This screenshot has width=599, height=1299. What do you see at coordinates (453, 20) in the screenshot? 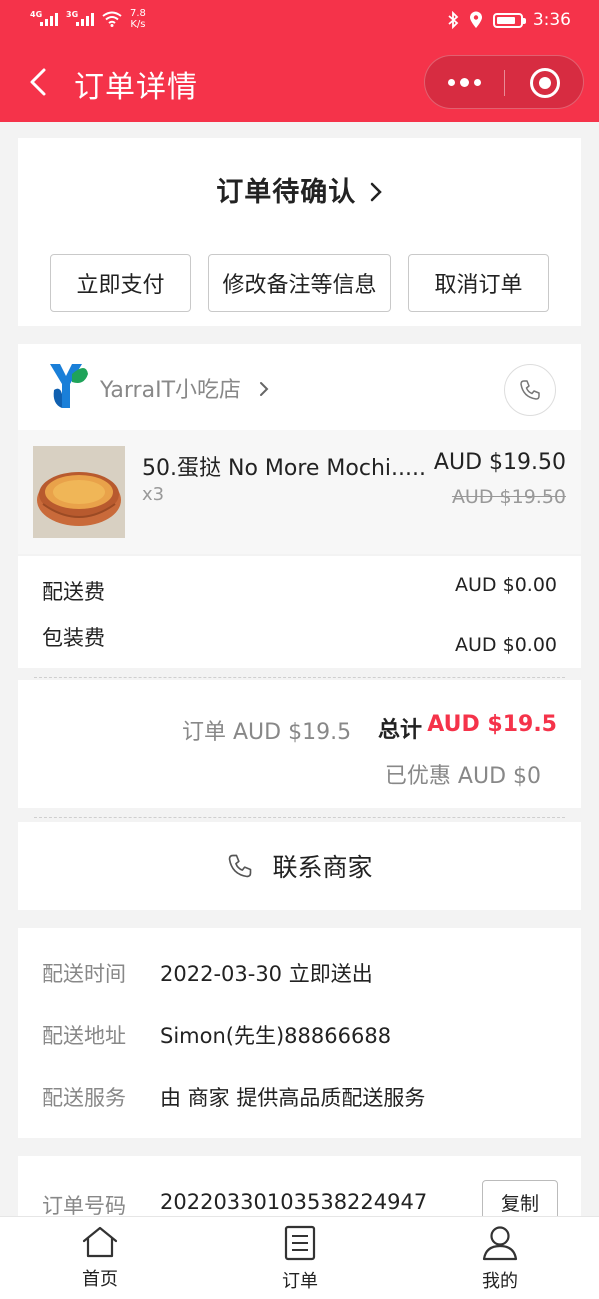
I see `bluetooth-icon` at bounding box center [453, 20].